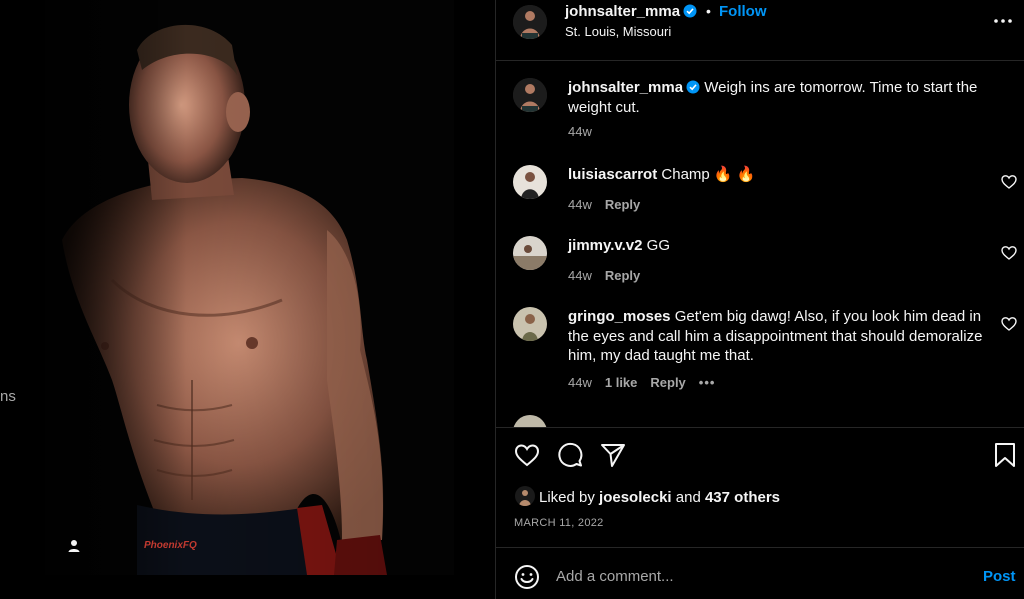 The width and height of the screenshot is (1024, 599). Describe the element at coordinates (1003, 21) in the screenshot. I see `more-horizontal-icon` at that location.